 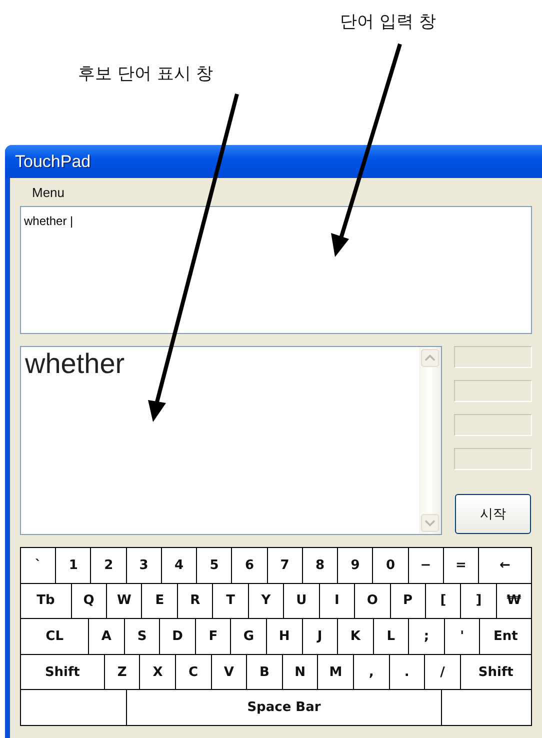 What do you see at coordinates (231, 601) in the screenshot?
I see `keyboard-key: T` at bounding box center [231, 601].